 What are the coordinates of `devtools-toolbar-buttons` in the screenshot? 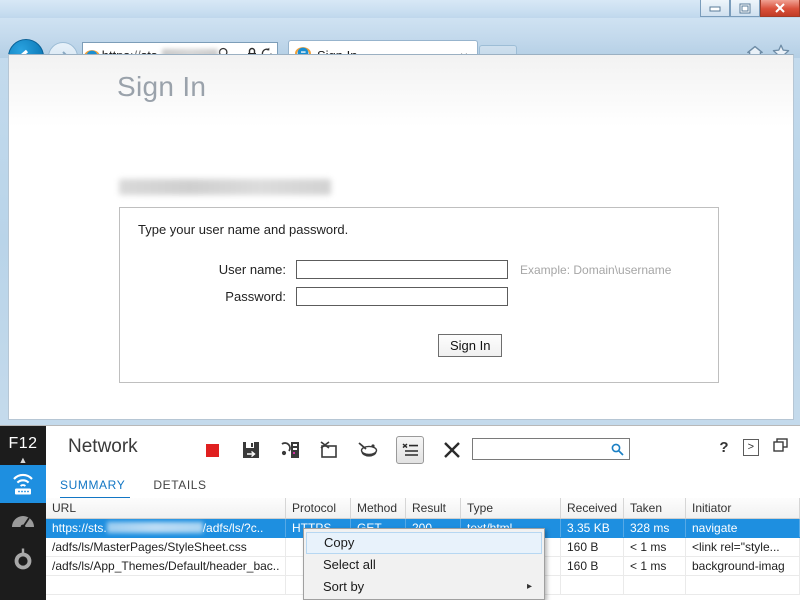 It's located at (332, 450).